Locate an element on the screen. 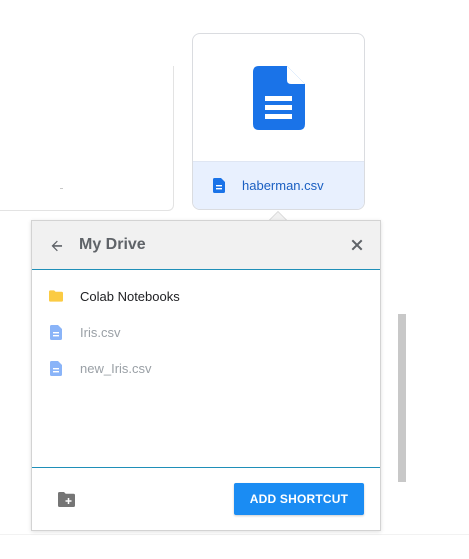  file-name-label: haberman.csv is located at coordinates (283, 185).